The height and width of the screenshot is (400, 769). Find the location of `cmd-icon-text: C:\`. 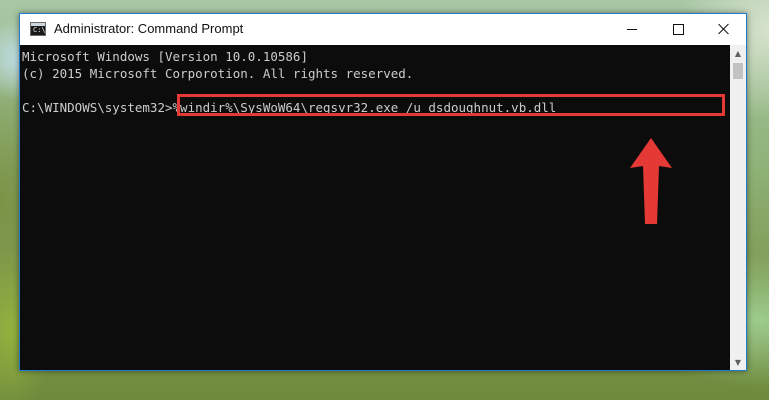

cmd-icon-text: C:\ is located at coordinates (39, 30).